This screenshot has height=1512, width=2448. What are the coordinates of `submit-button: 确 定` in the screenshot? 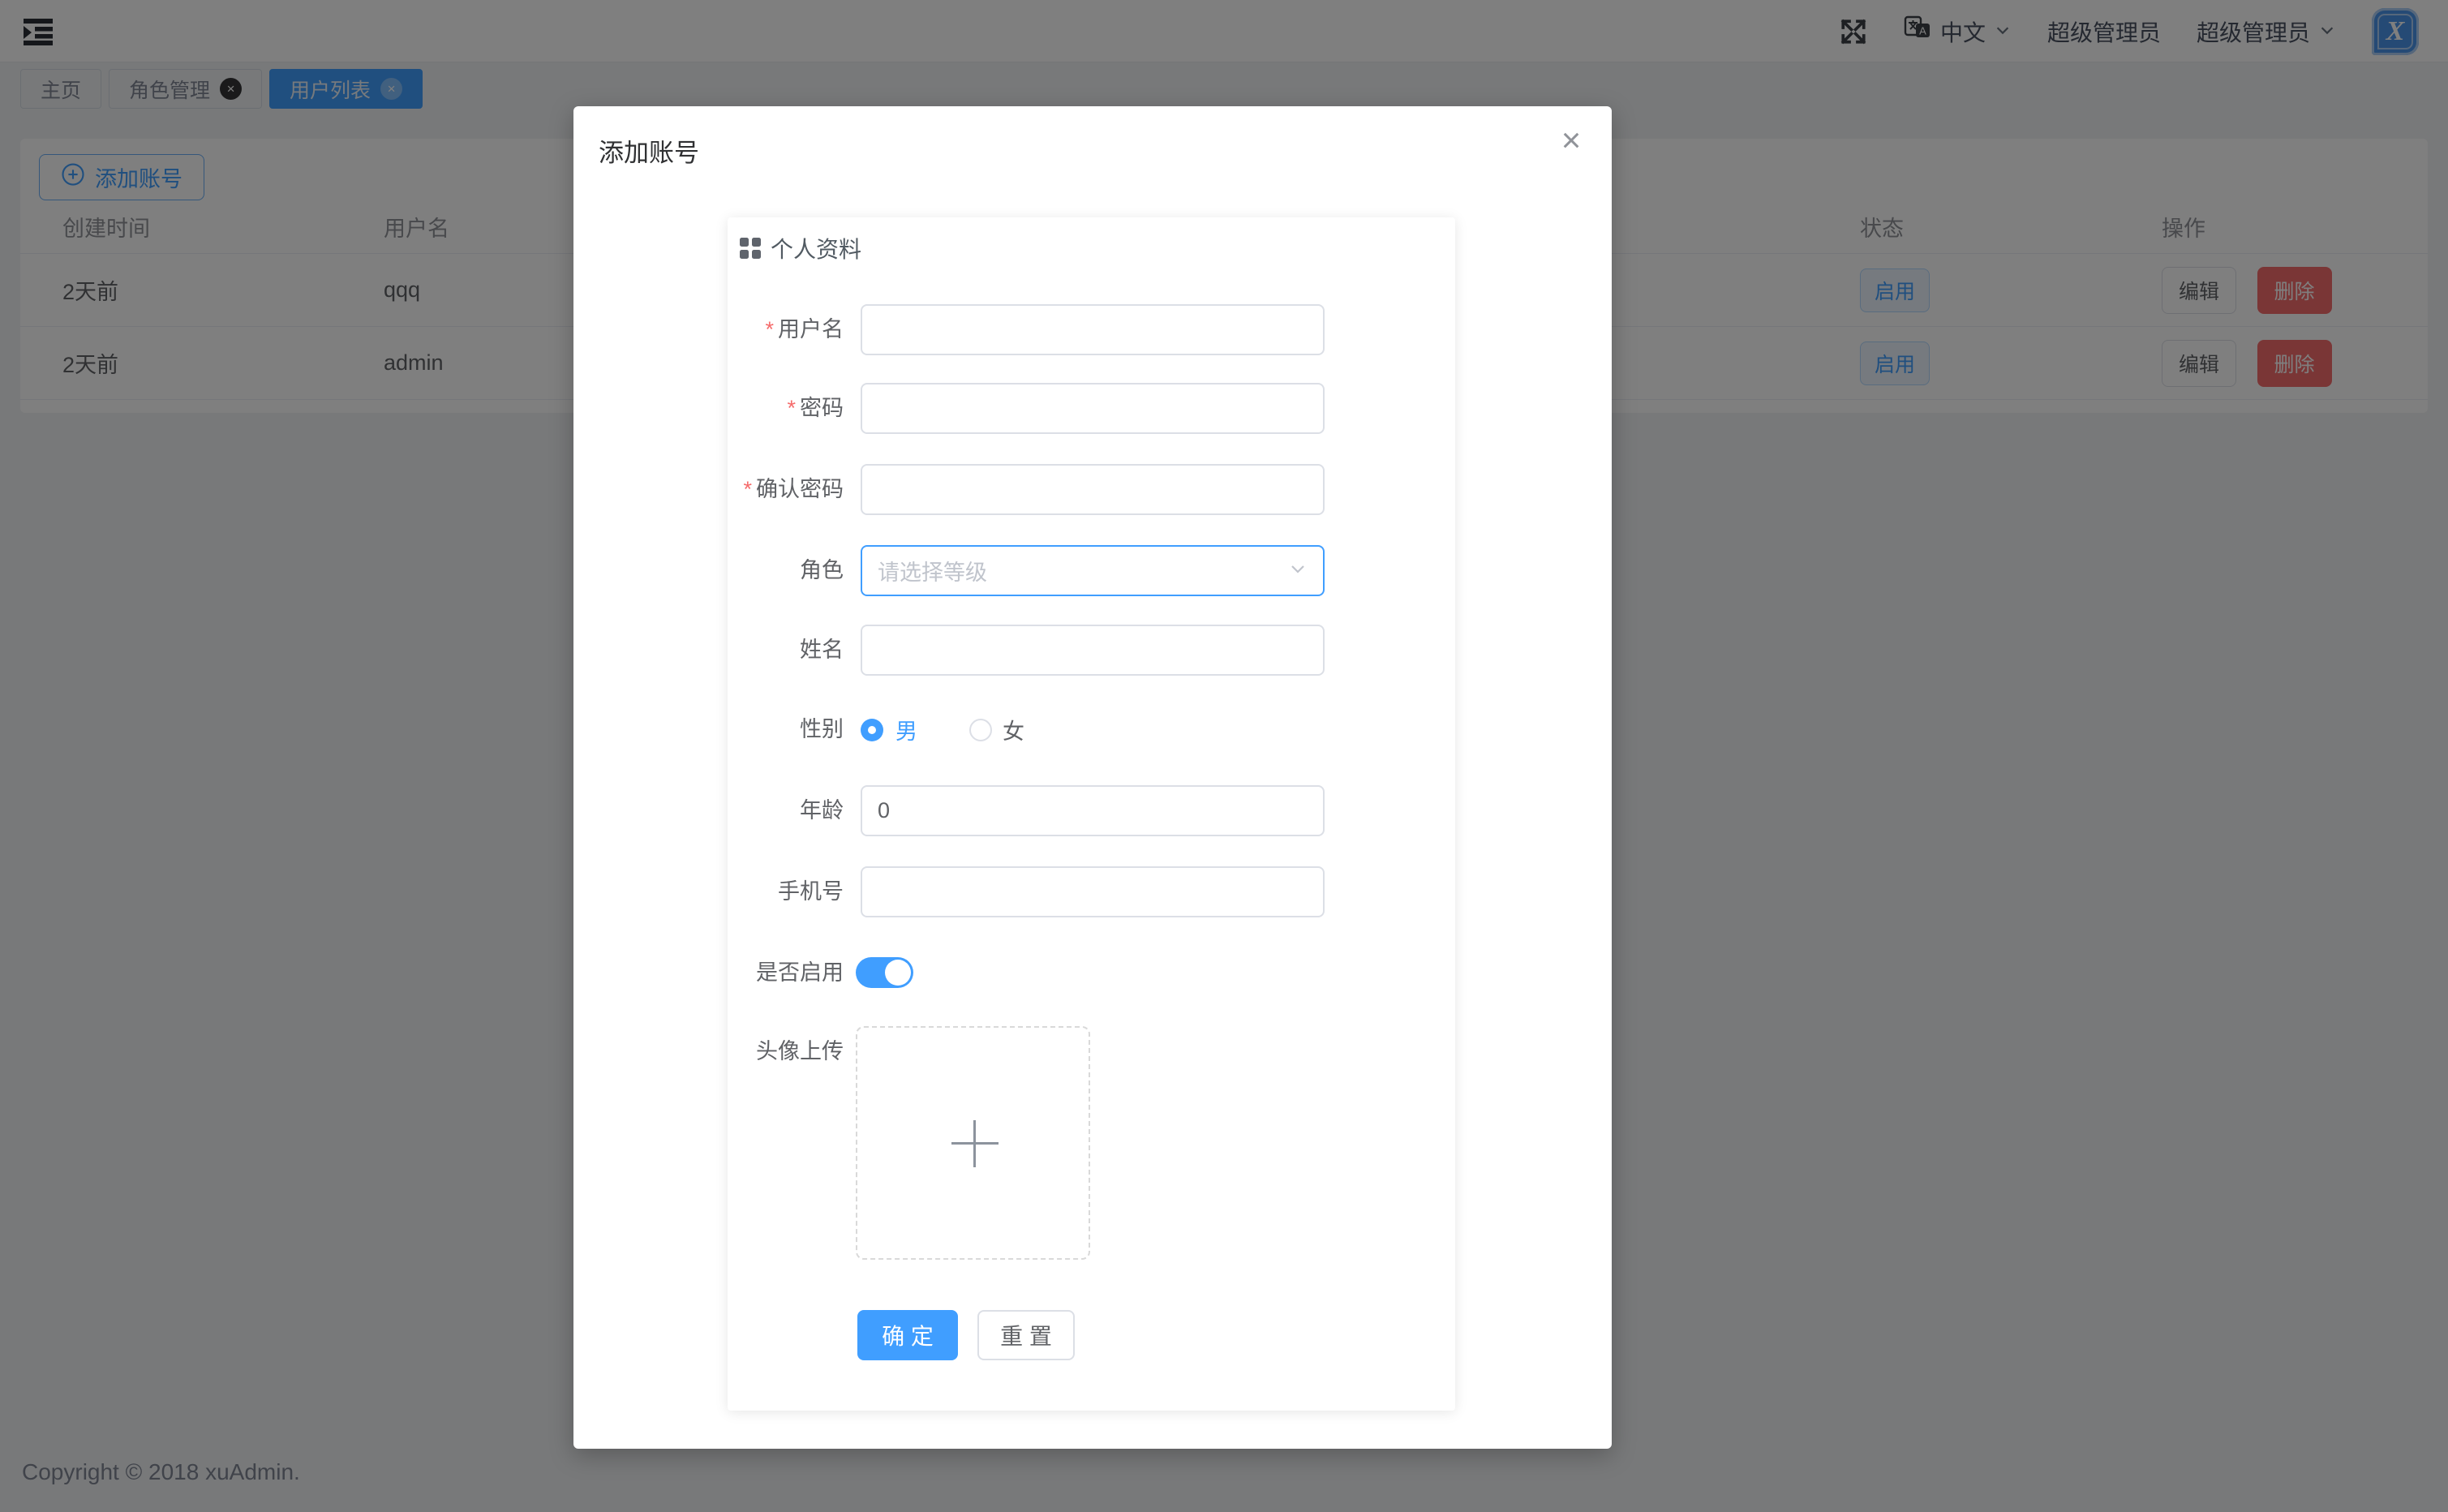 It's located at (908, 1335).